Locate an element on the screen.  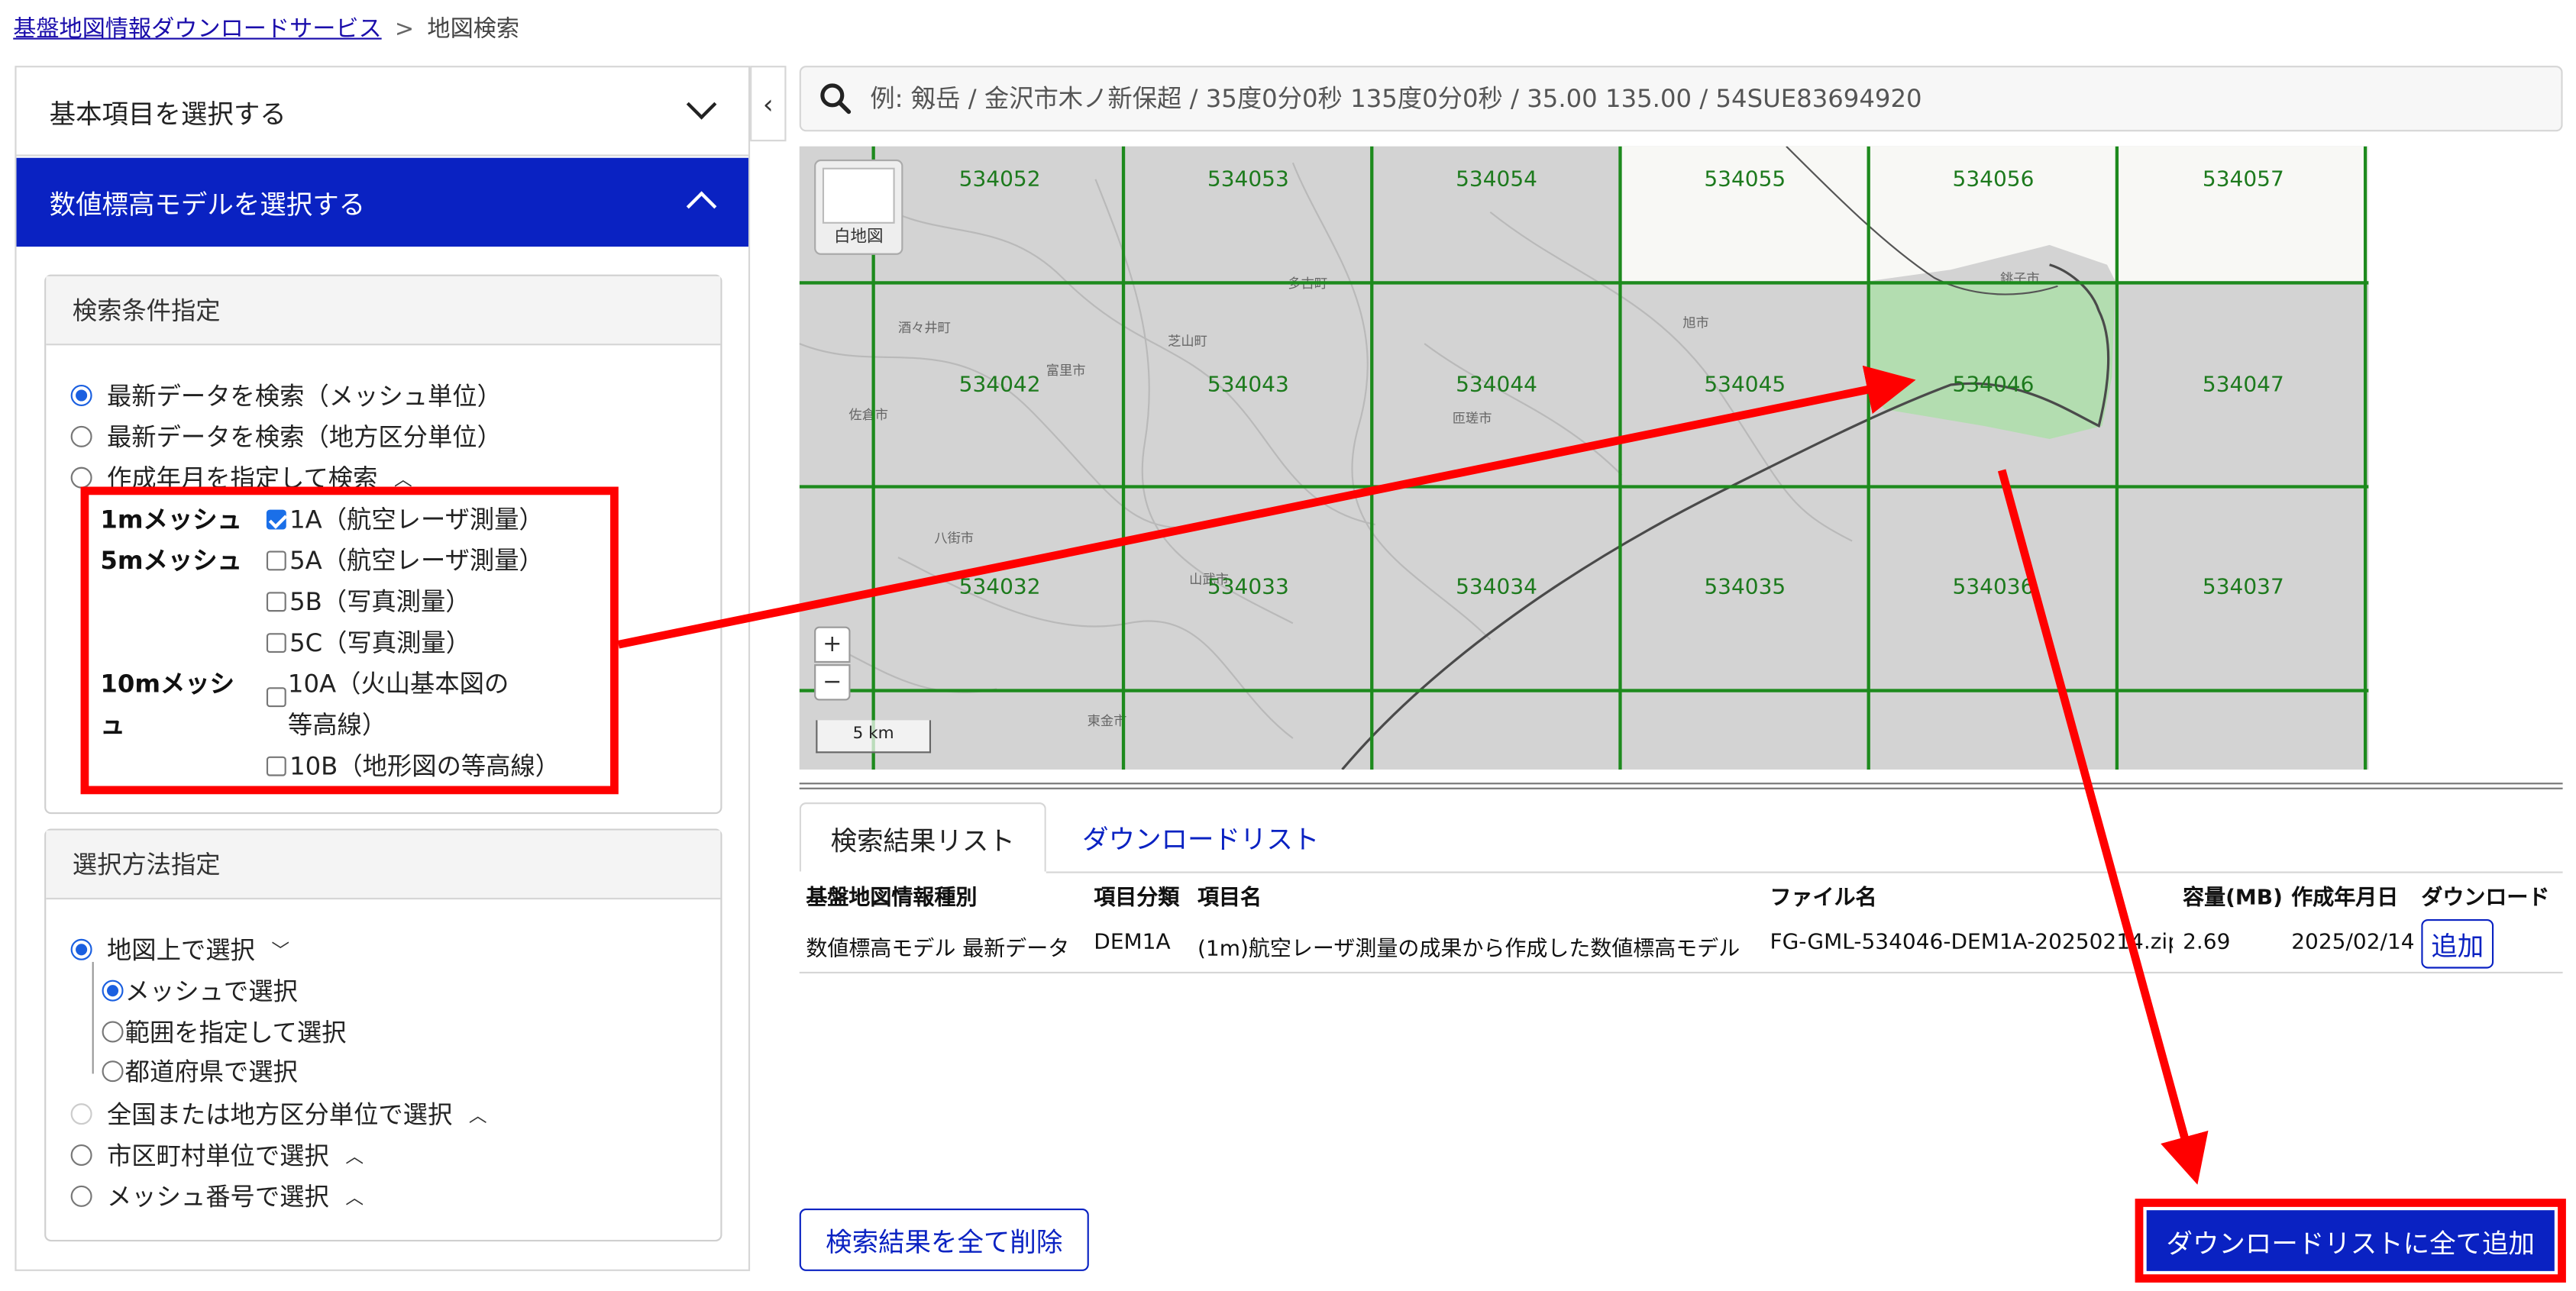
radio-latest-region: 最新データを検索（地方区分単位） is located at coordinates (286, 436).